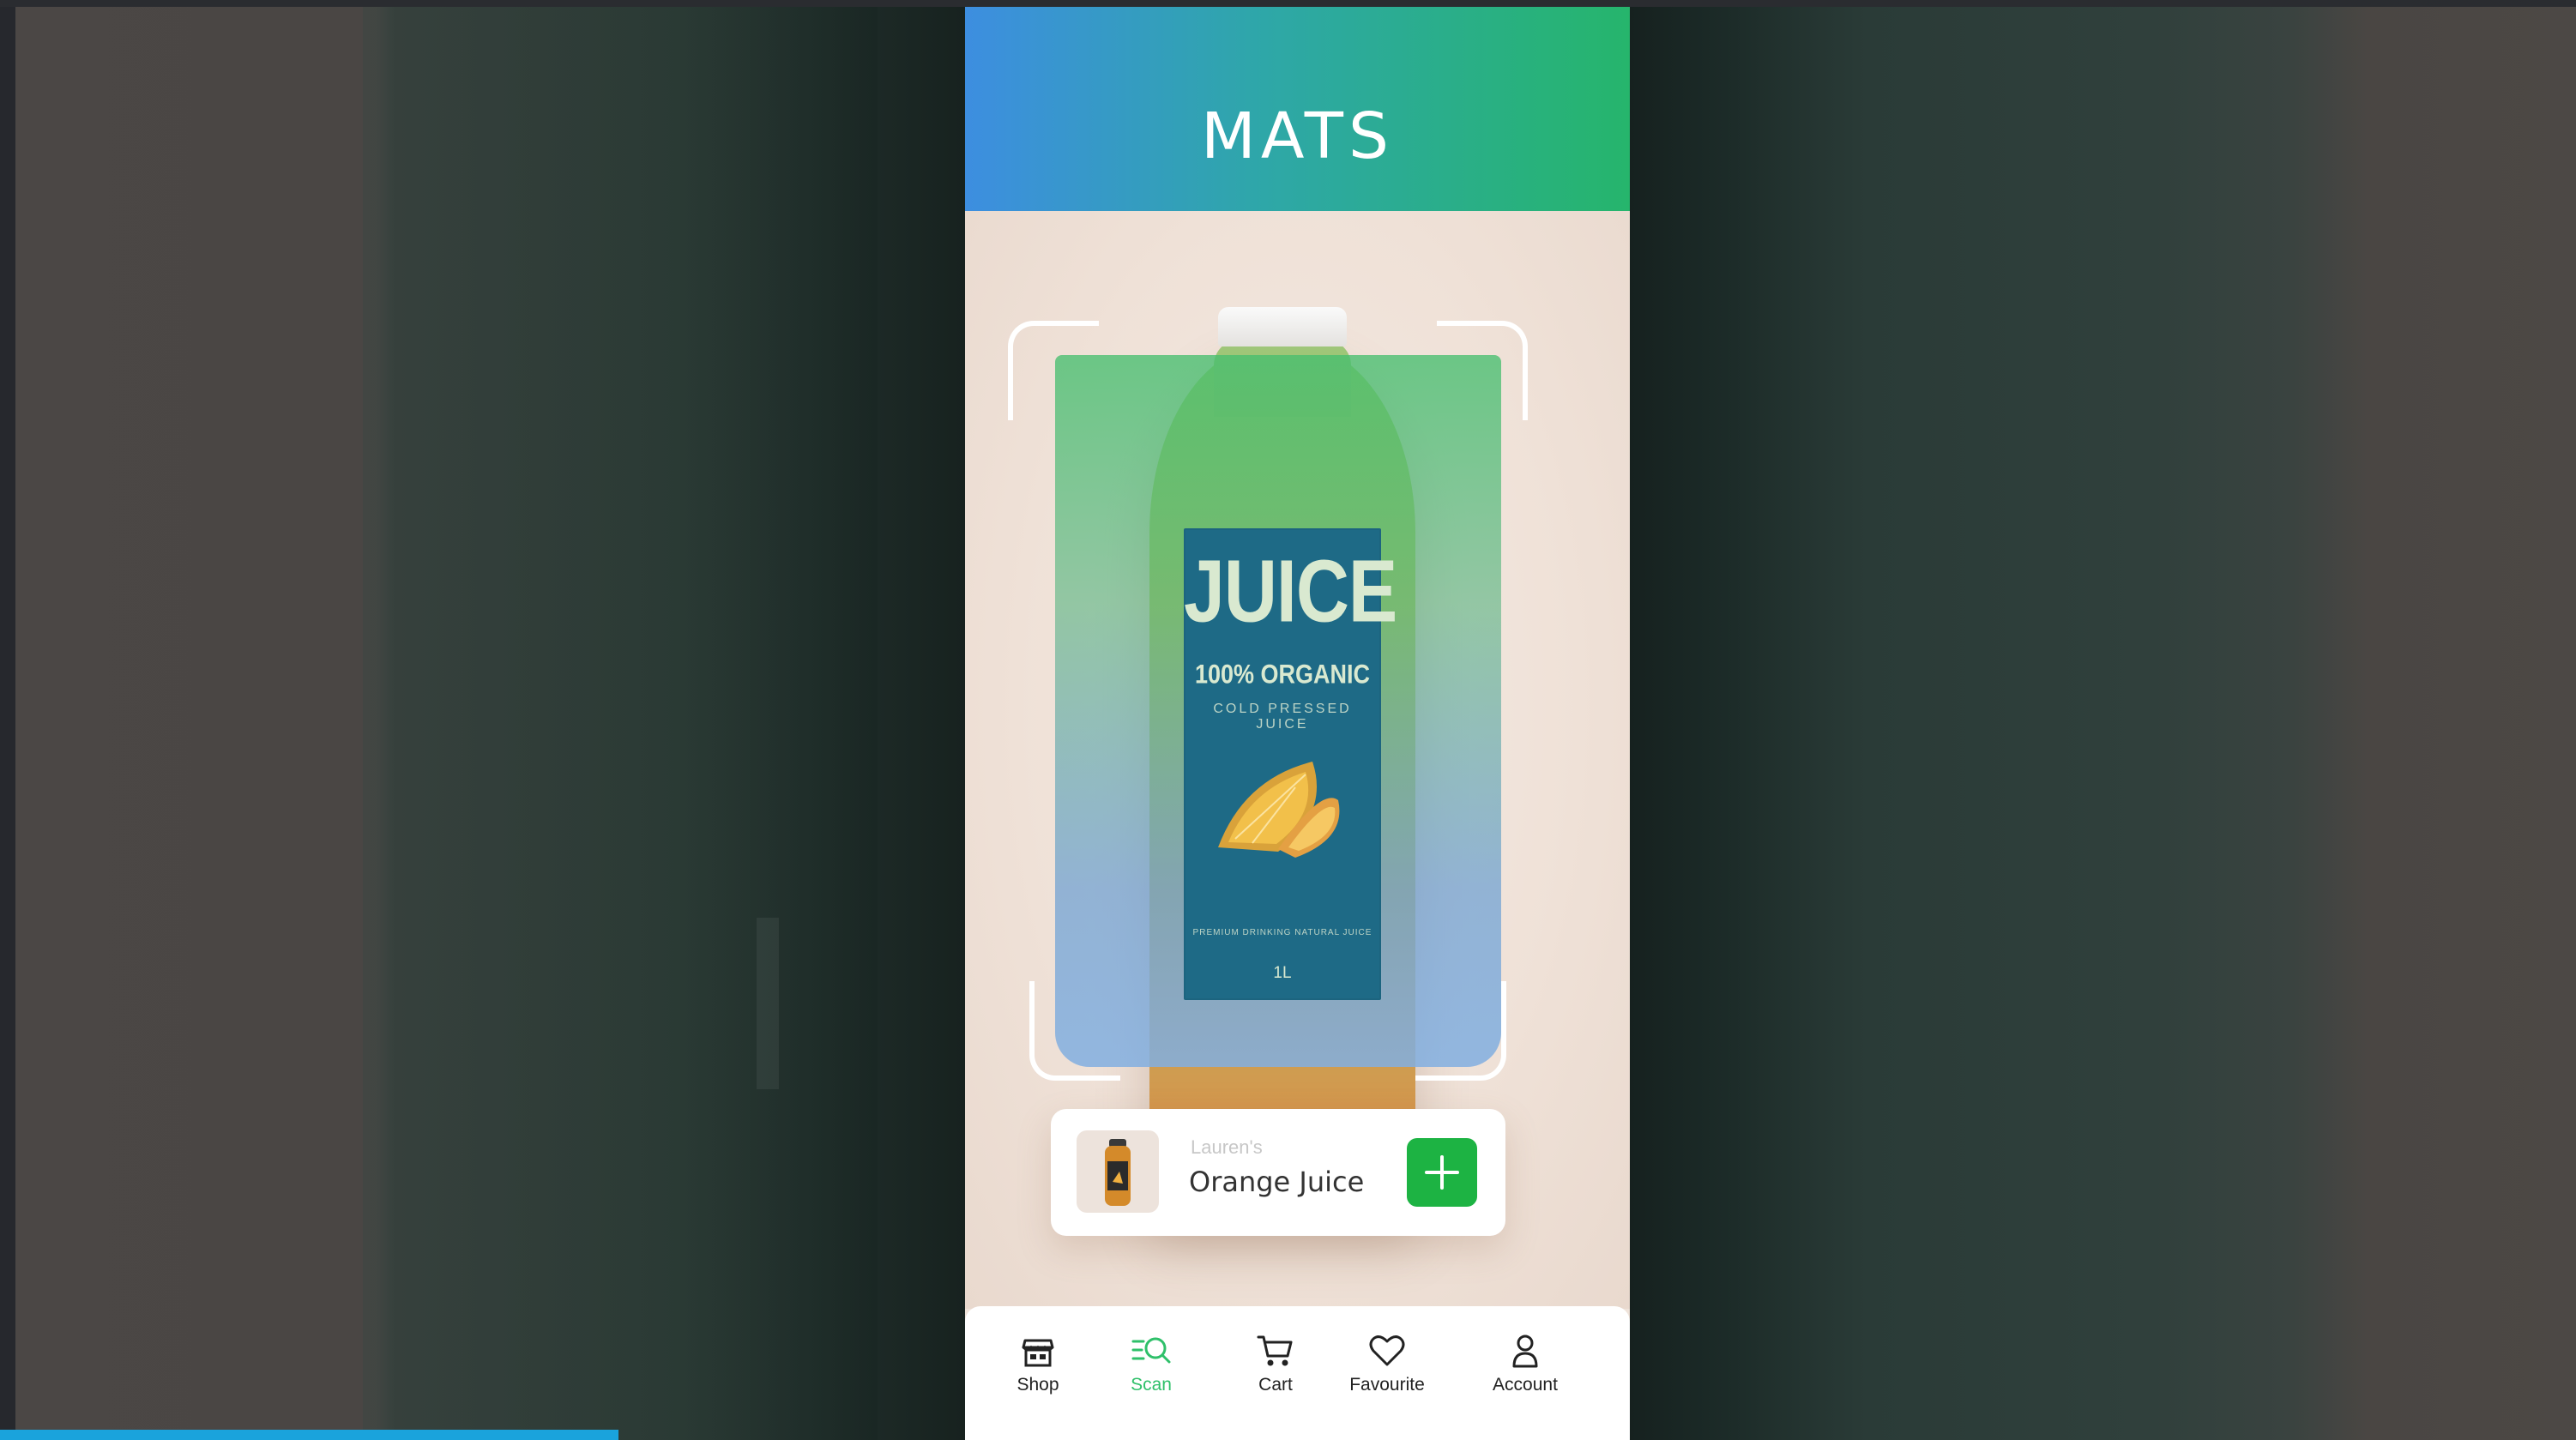 This screenshot has width=2576, height=1440. What do you see at coordinates (1282, 973) in the screenshot?
I see `label-volume: 1L` at bounding box center [1282, 973].